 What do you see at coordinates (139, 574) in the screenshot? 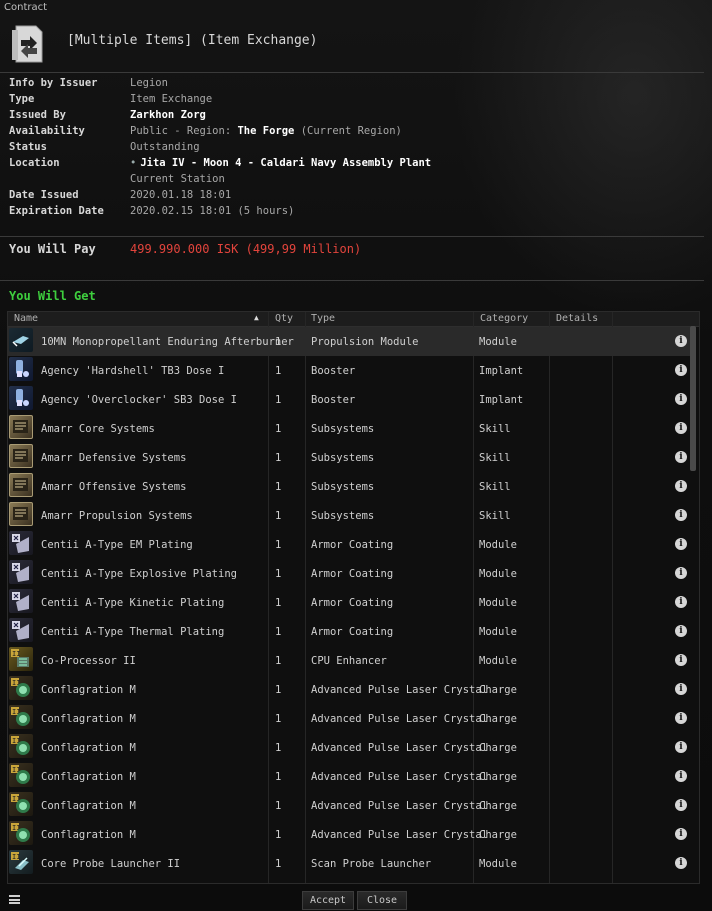
I see `item-name-cell: Centii A-Type Explosive Plating` at bounding box center [139, 574].